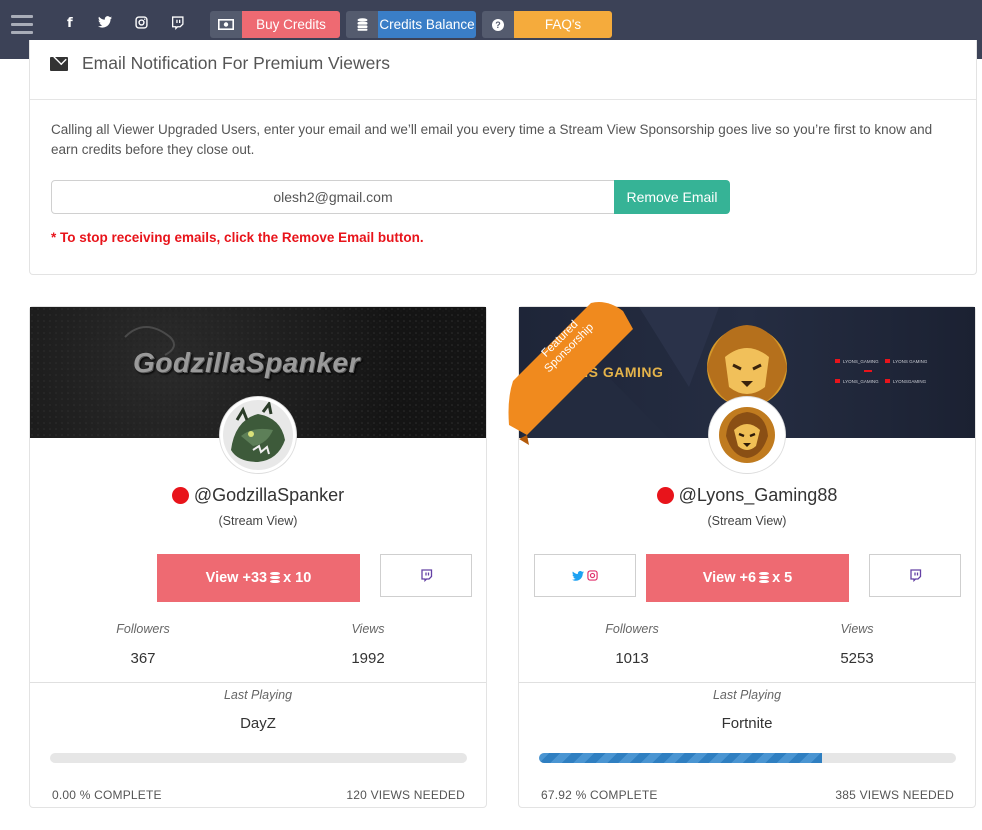 Image resolution: width=982 pixels, height=830 pixels. I want to click on menu-icon, so click(22, 25).